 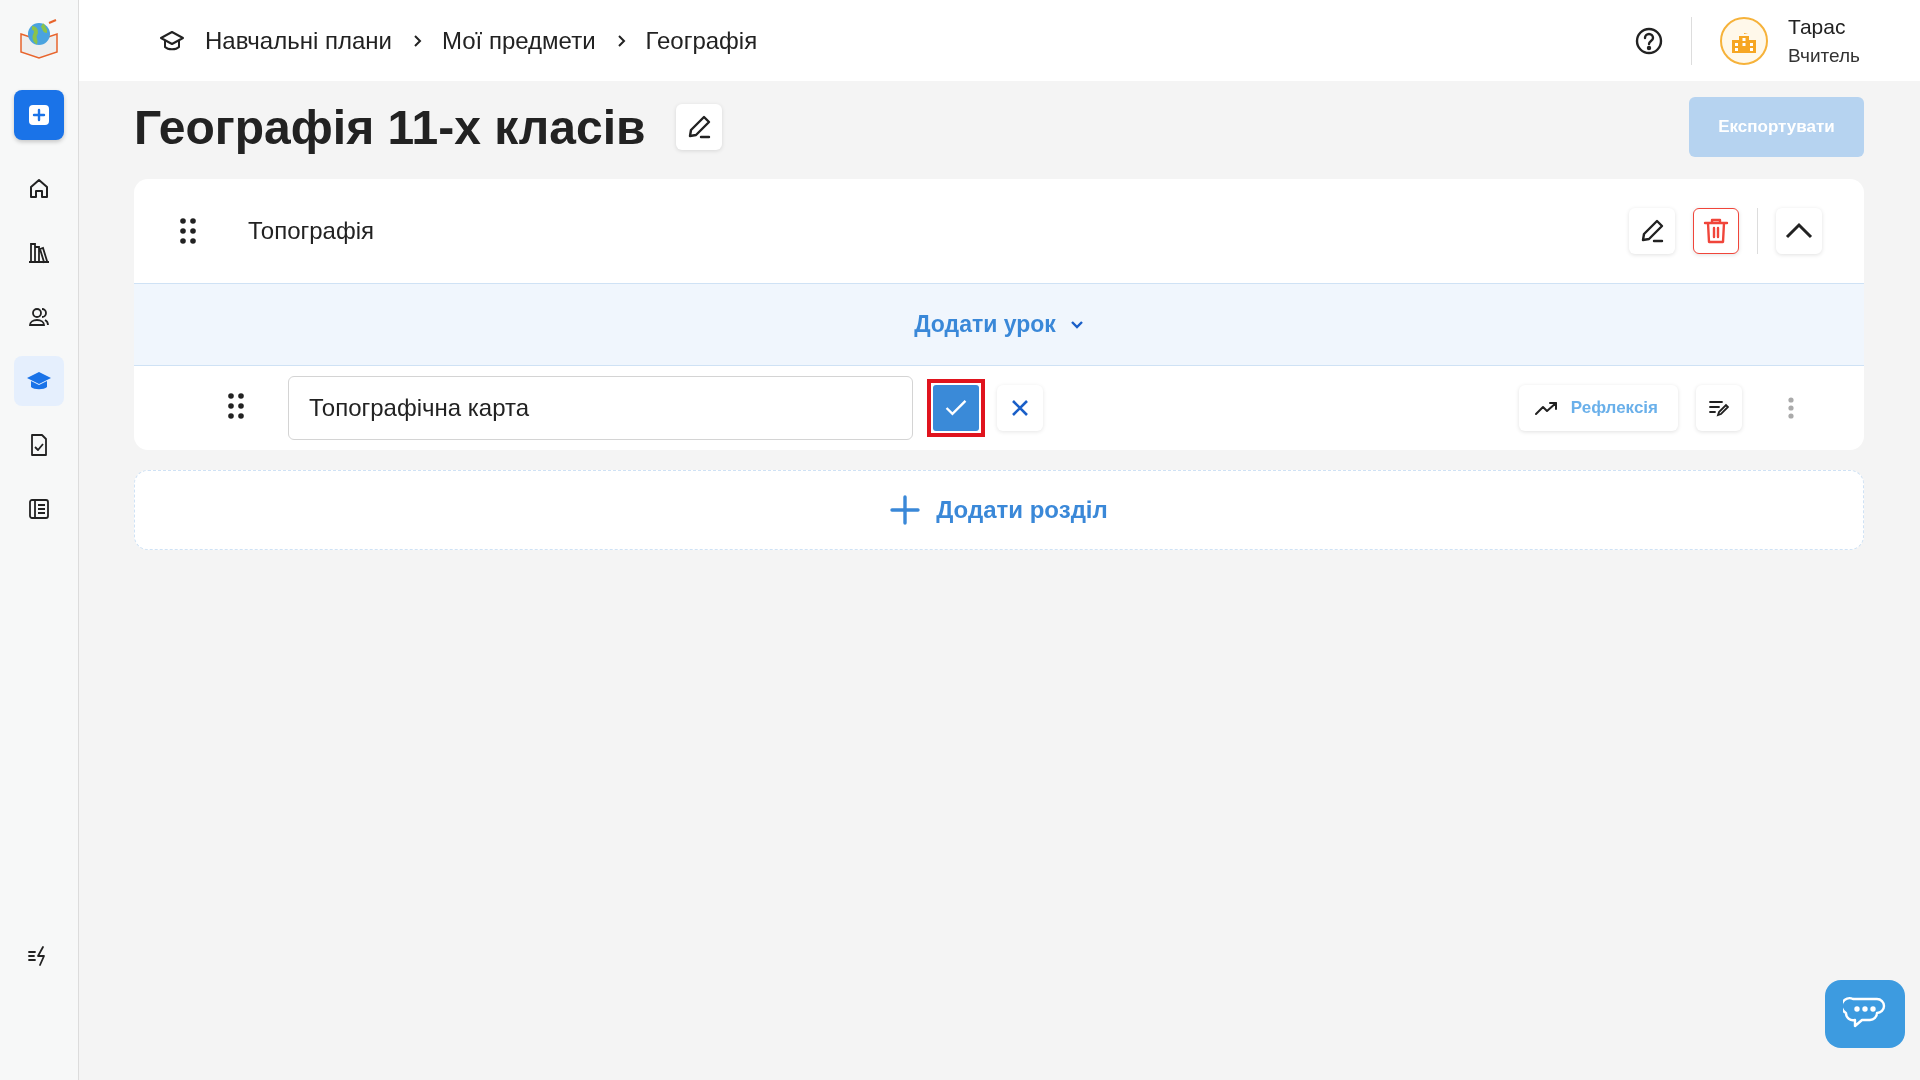 What do you see at coordinates (1546, 408) in the screenshot?
I see `trend-up-icon` at bounding box center [1546, 408].